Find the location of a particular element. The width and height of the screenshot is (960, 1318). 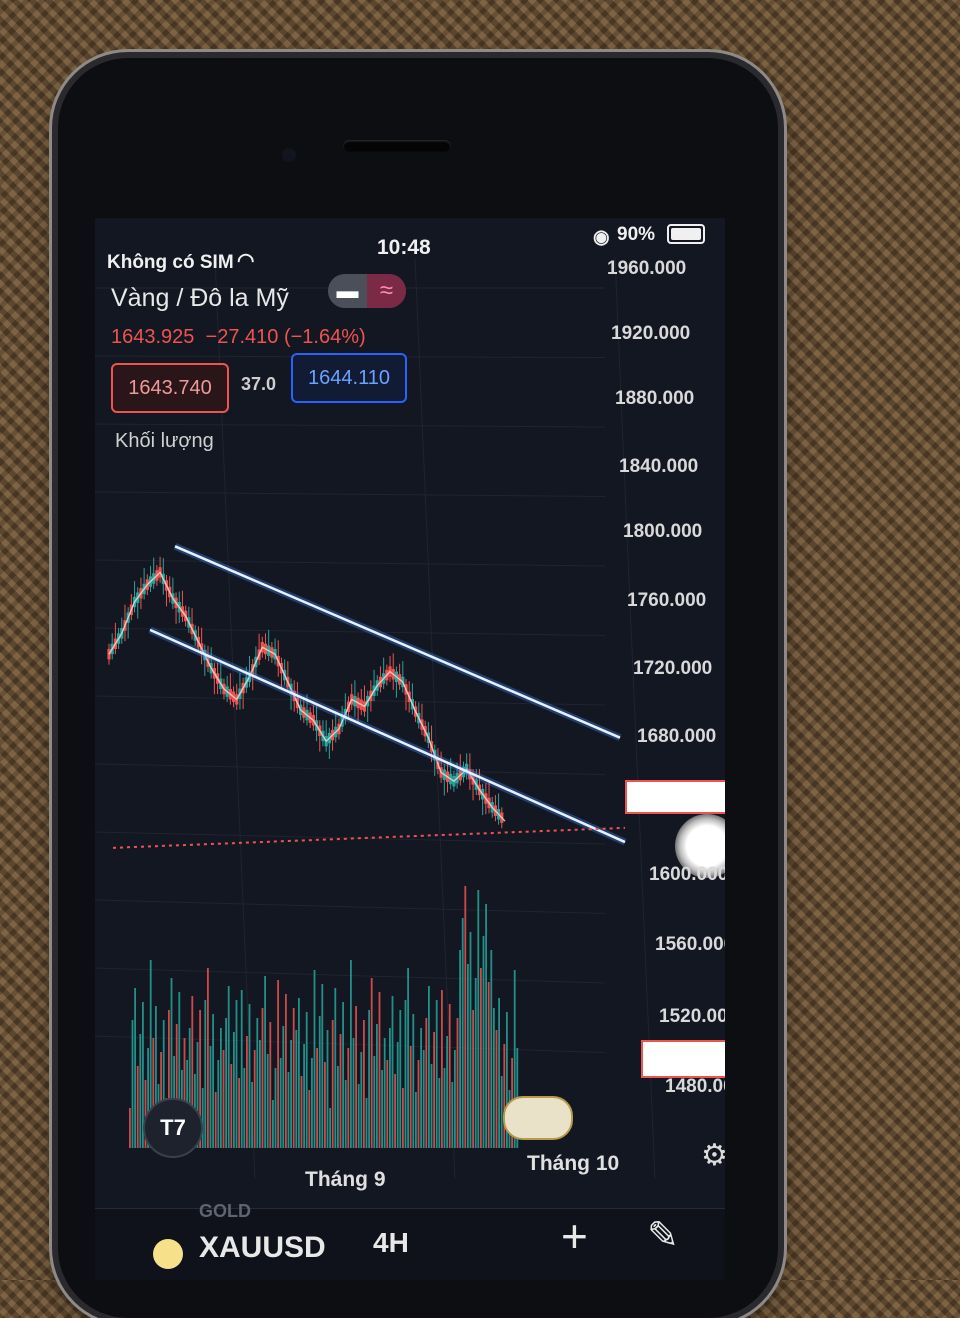

symbol-title: Vàng / Đô la Mỹ is located at coordinates (200, 298).